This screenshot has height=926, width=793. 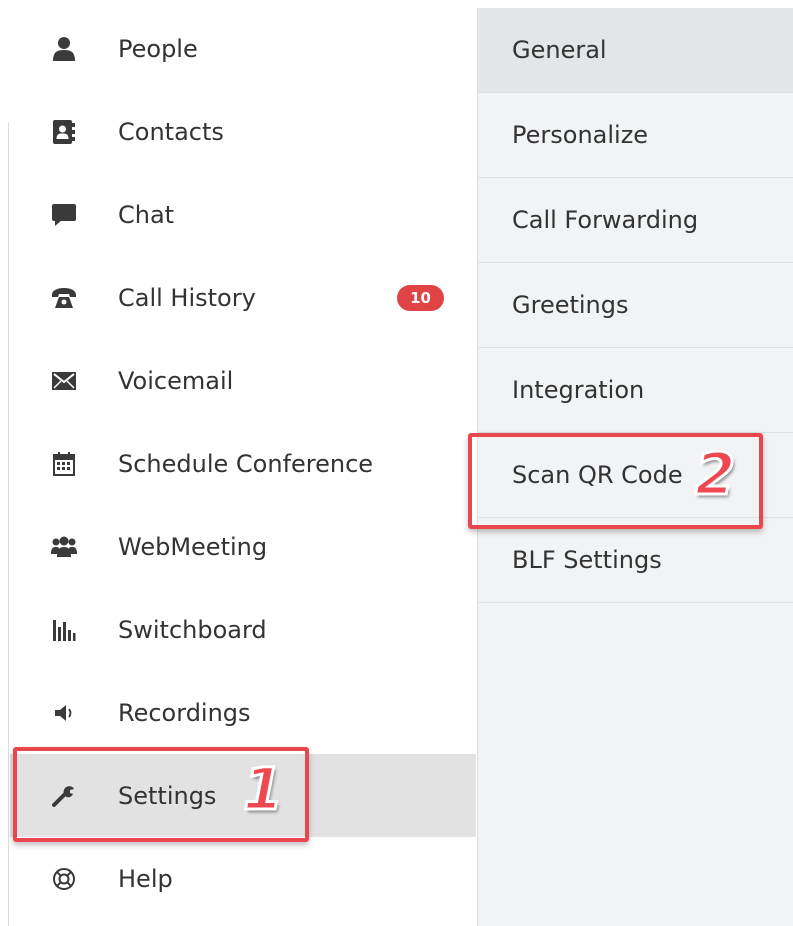 I want to click on sidebar-item-label: Help, so click(x=145, y=878).